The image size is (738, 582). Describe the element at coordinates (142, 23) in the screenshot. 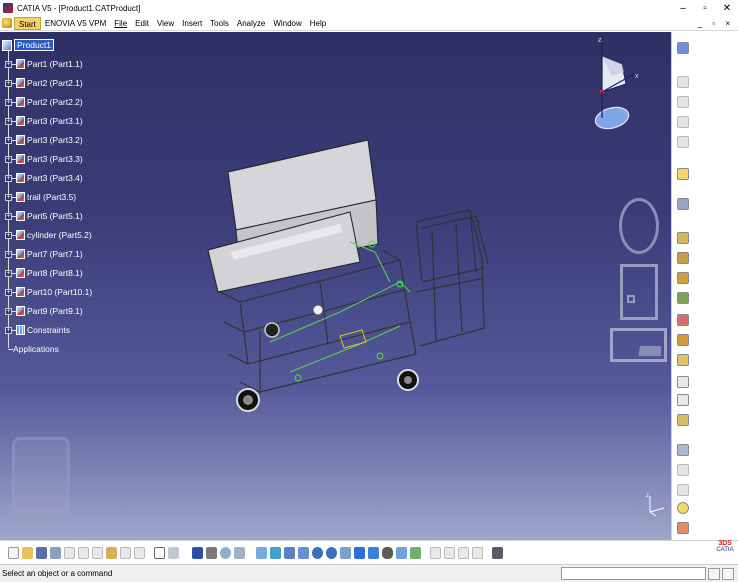

I see `menu-edit: Edit` at that location.